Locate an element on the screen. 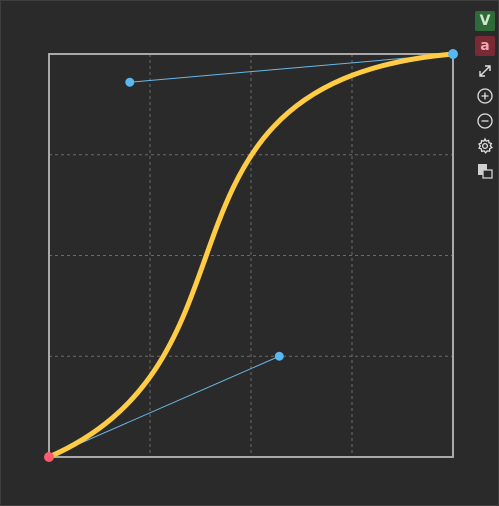  zoom-in-icon is located at coordinates (485, 96).